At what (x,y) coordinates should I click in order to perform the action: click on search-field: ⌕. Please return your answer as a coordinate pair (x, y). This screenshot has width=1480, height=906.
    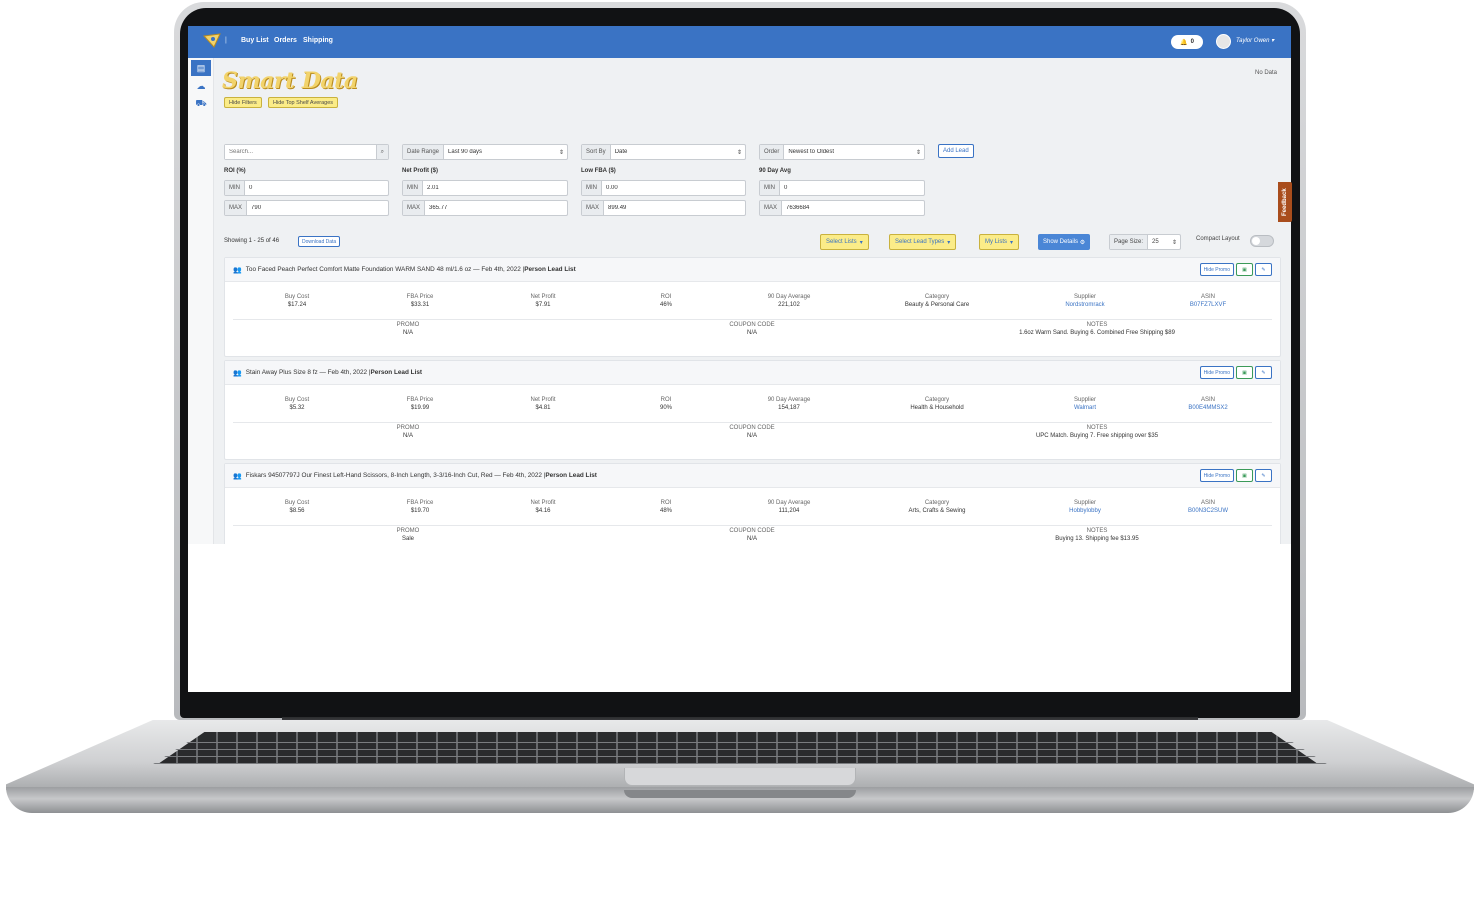
    Looking at the image, I should click on (306, 152).